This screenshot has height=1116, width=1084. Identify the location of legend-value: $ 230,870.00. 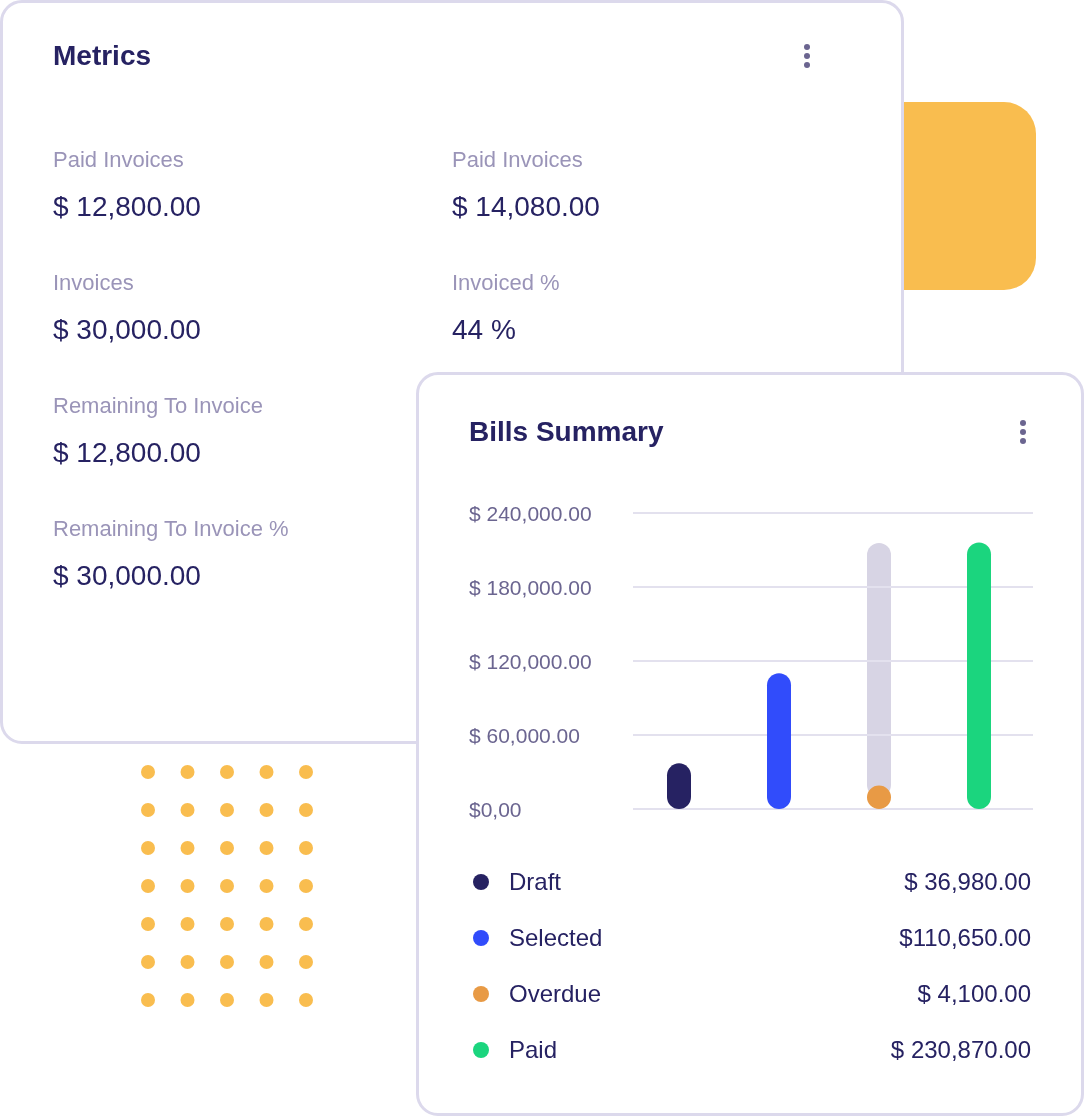
(960, 1050).